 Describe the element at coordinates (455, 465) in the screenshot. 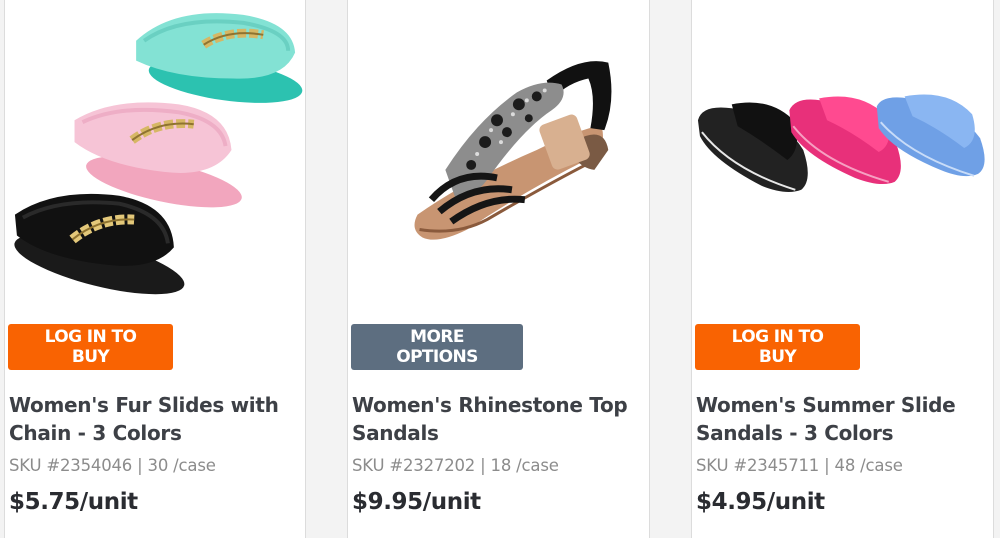

I see `product-sku: SKU #2327202 | 18 /case` at that location.